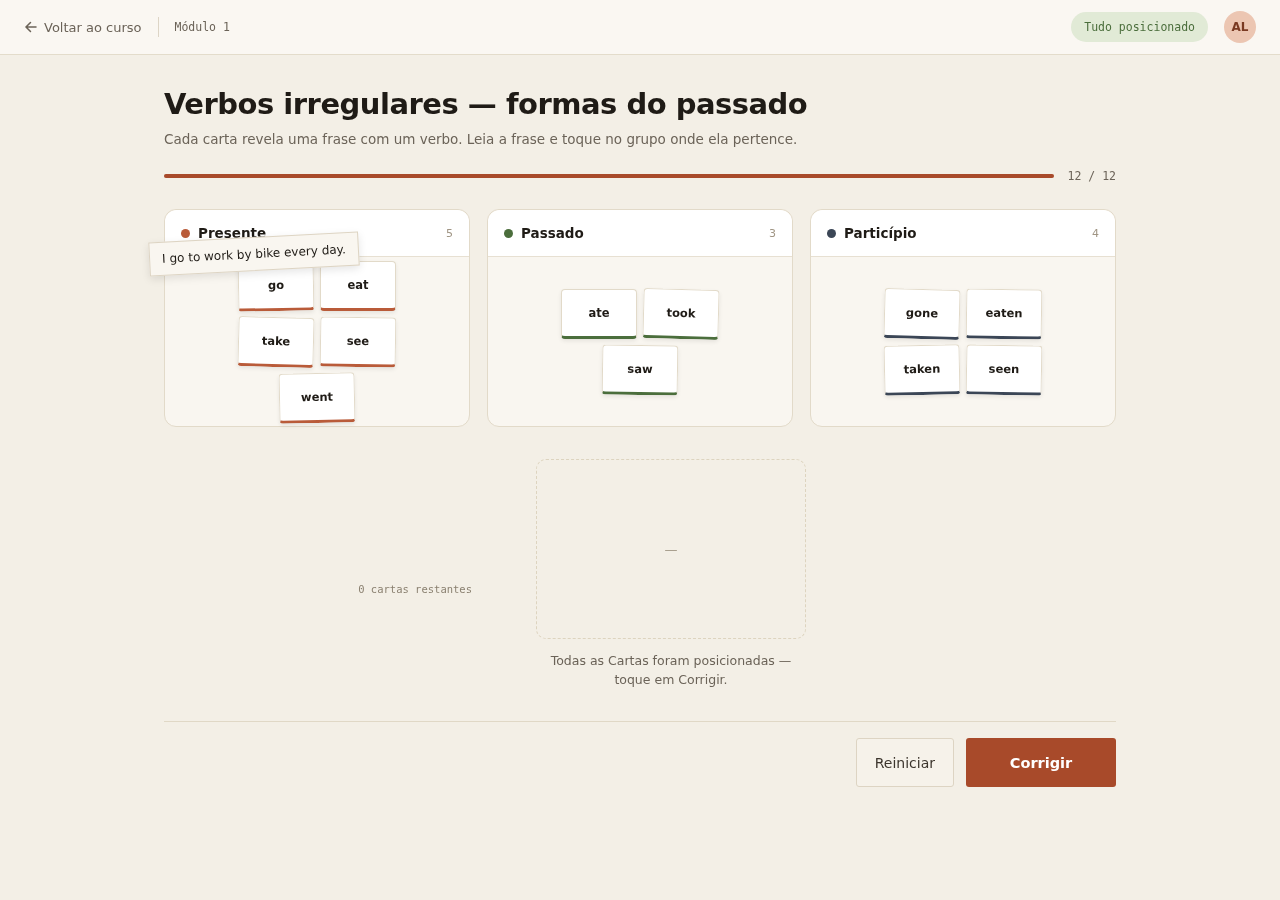 This screenshot has height=900, width=1280. What do you see at coordinates (553, 233) in the screenshot?
I see `group-name: Passado` at bounding box center [553, 233].